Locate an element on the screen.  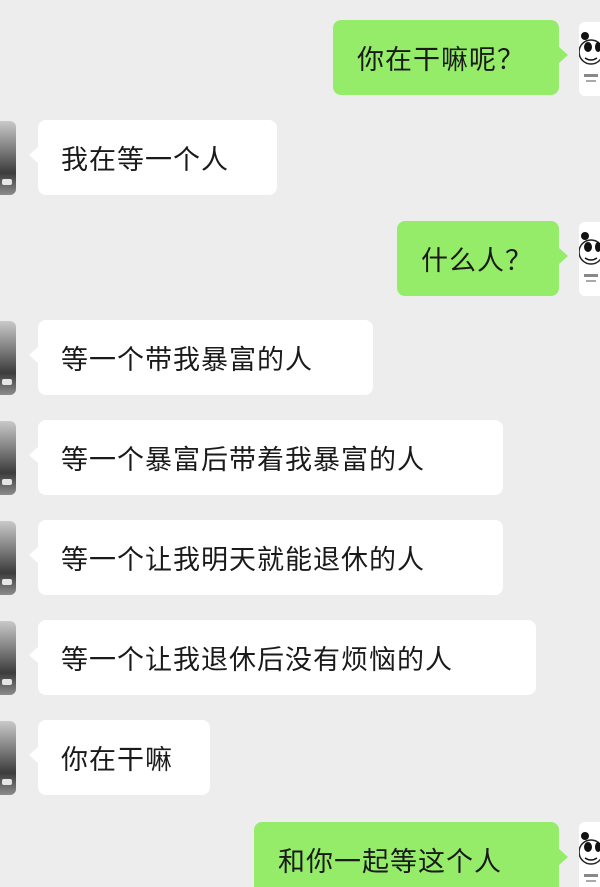
message-text: 我在等一个人 is located at coordinates (145, 160).